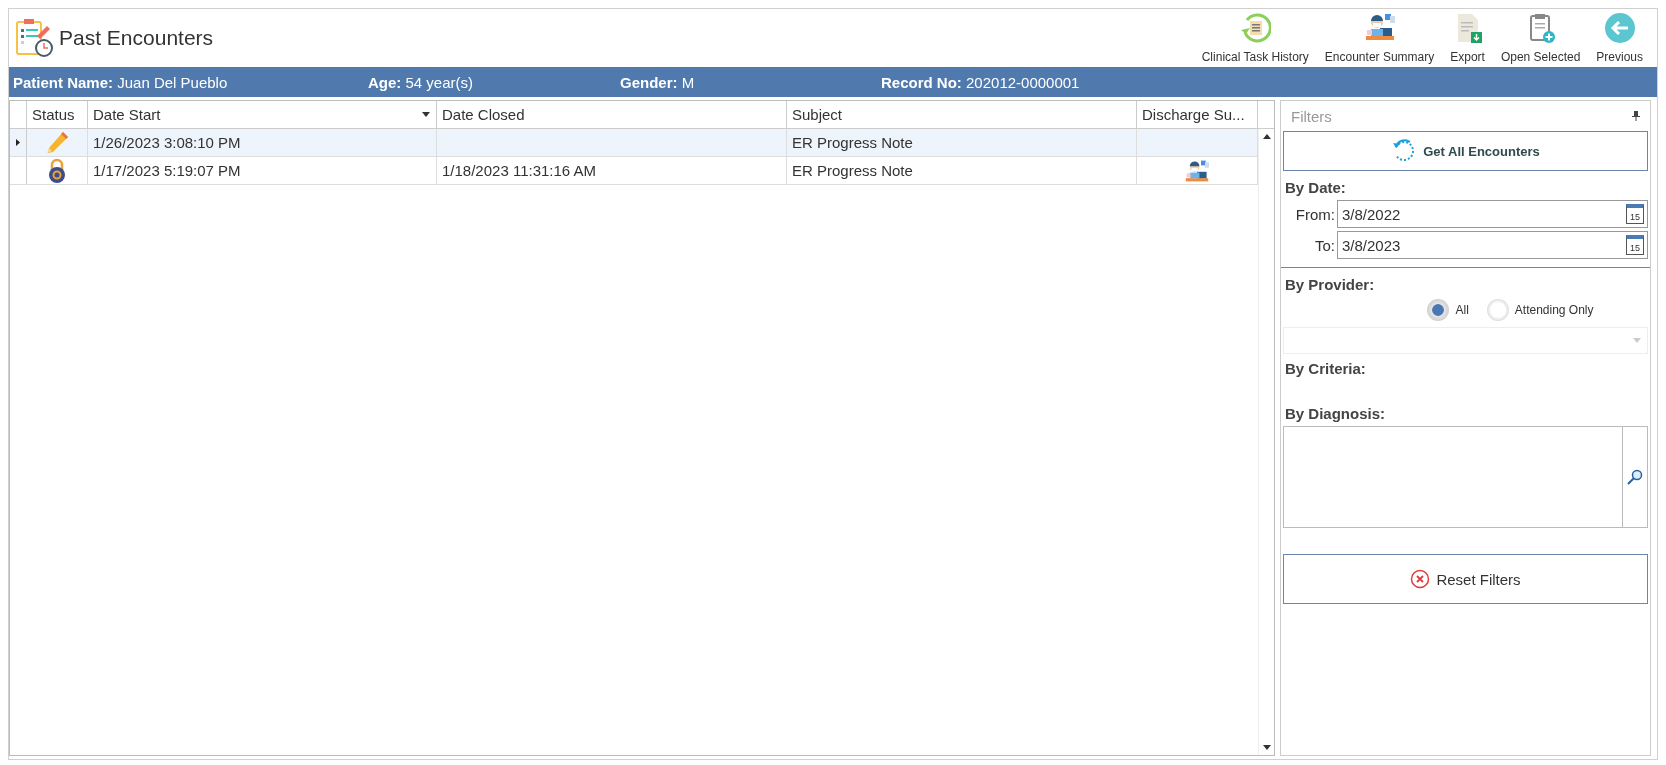 The width and height of the screenshot is (1666, 765). I want to click on table-row: 1/26/2023 3:08:10 PM ER Progress Note, so click(634, 143).